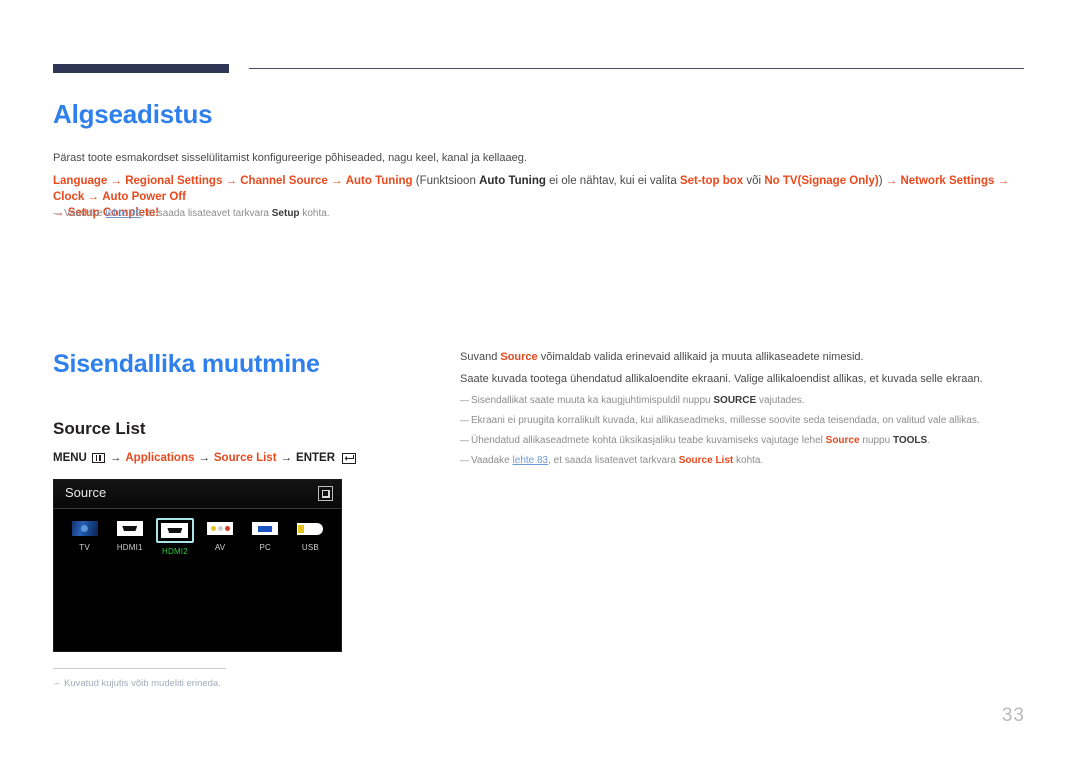 This screenshot has width=1080, height=763. What do you see at coordinates (711, 181) in the screenshot?
I see `path-paren-set-top-box: Set-top box` at bounding box center [711, 181].